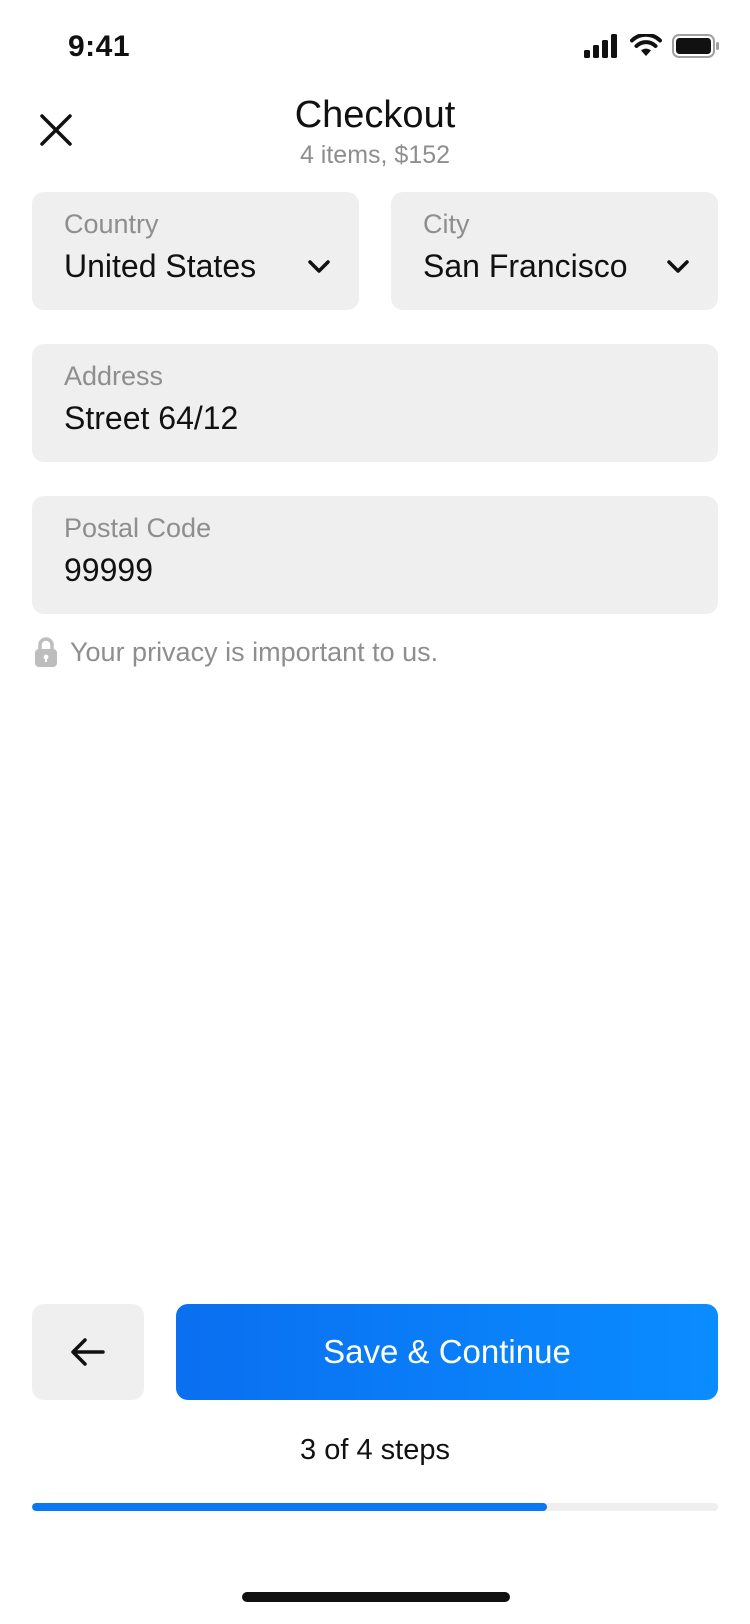  What do you see at coordinates (254, 651) in the screenshot?
I see `privacy-text: Your privacy is important to us.` at bounding box center [254, 651].